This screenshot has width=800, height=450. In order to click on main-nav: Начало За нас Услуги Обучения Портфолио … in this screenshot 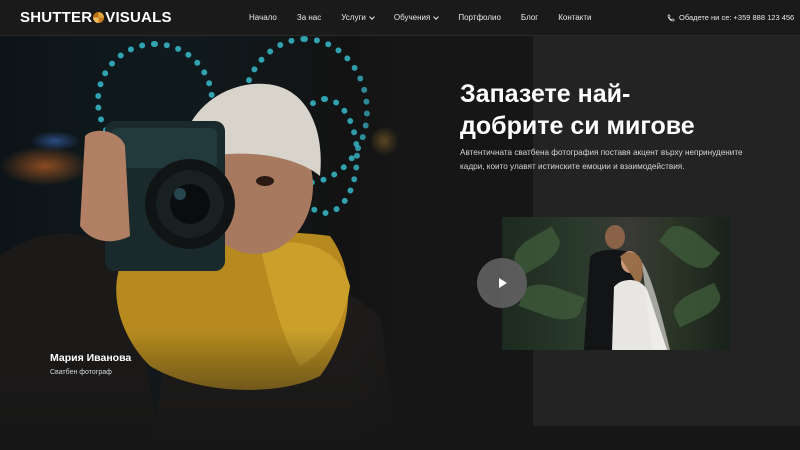, I will do `click(420, 17)`.